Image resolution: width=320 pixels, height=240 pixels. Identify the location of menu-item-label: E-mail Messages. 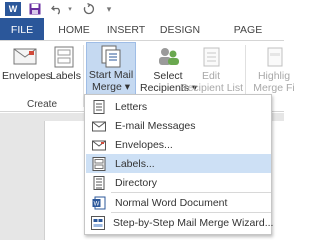
(155, 125).